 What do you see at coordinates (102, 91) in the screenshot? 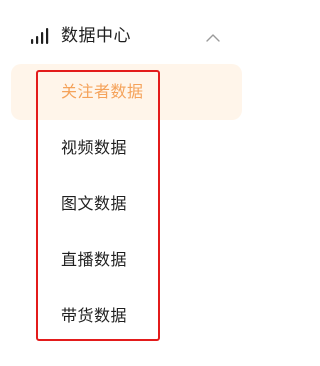
I see `menu-item-label: 关注者数据` at bounding box center [102, 91].